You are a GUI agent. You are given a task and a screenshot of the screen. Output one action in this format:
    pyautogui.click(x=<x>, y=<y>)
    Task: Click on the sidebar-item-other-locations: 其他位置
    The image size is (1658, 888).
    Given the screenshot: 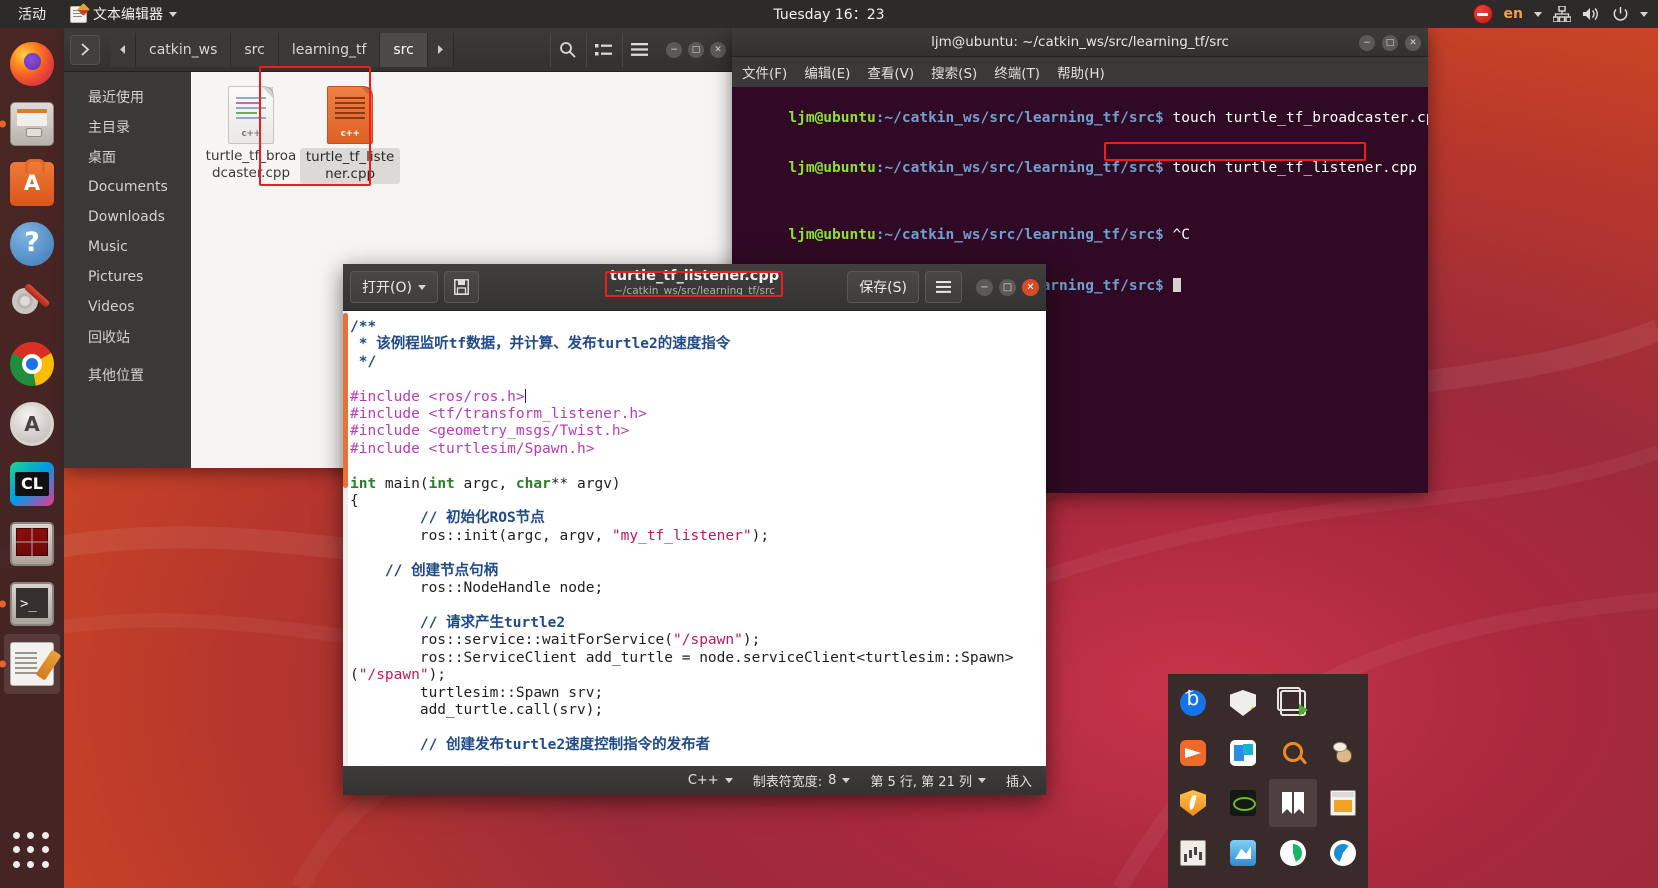 What is the action you would take?
    pyautogui.click(x=127, y=375)
    